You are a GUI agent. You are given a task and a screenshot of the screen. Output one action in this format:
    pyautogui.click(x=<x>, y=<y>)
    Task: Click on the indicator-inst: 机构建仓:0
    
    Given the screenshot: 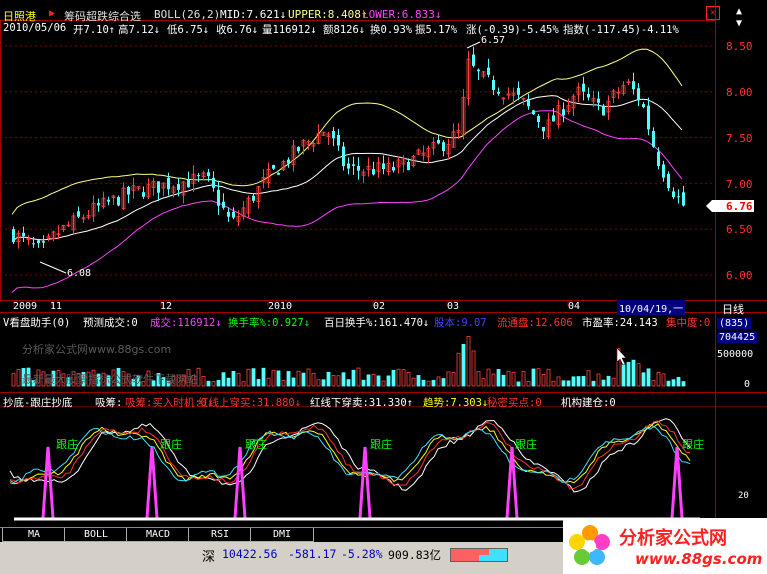 What is the action you would take?
    pyautogui.click(x=588, y=403)
    